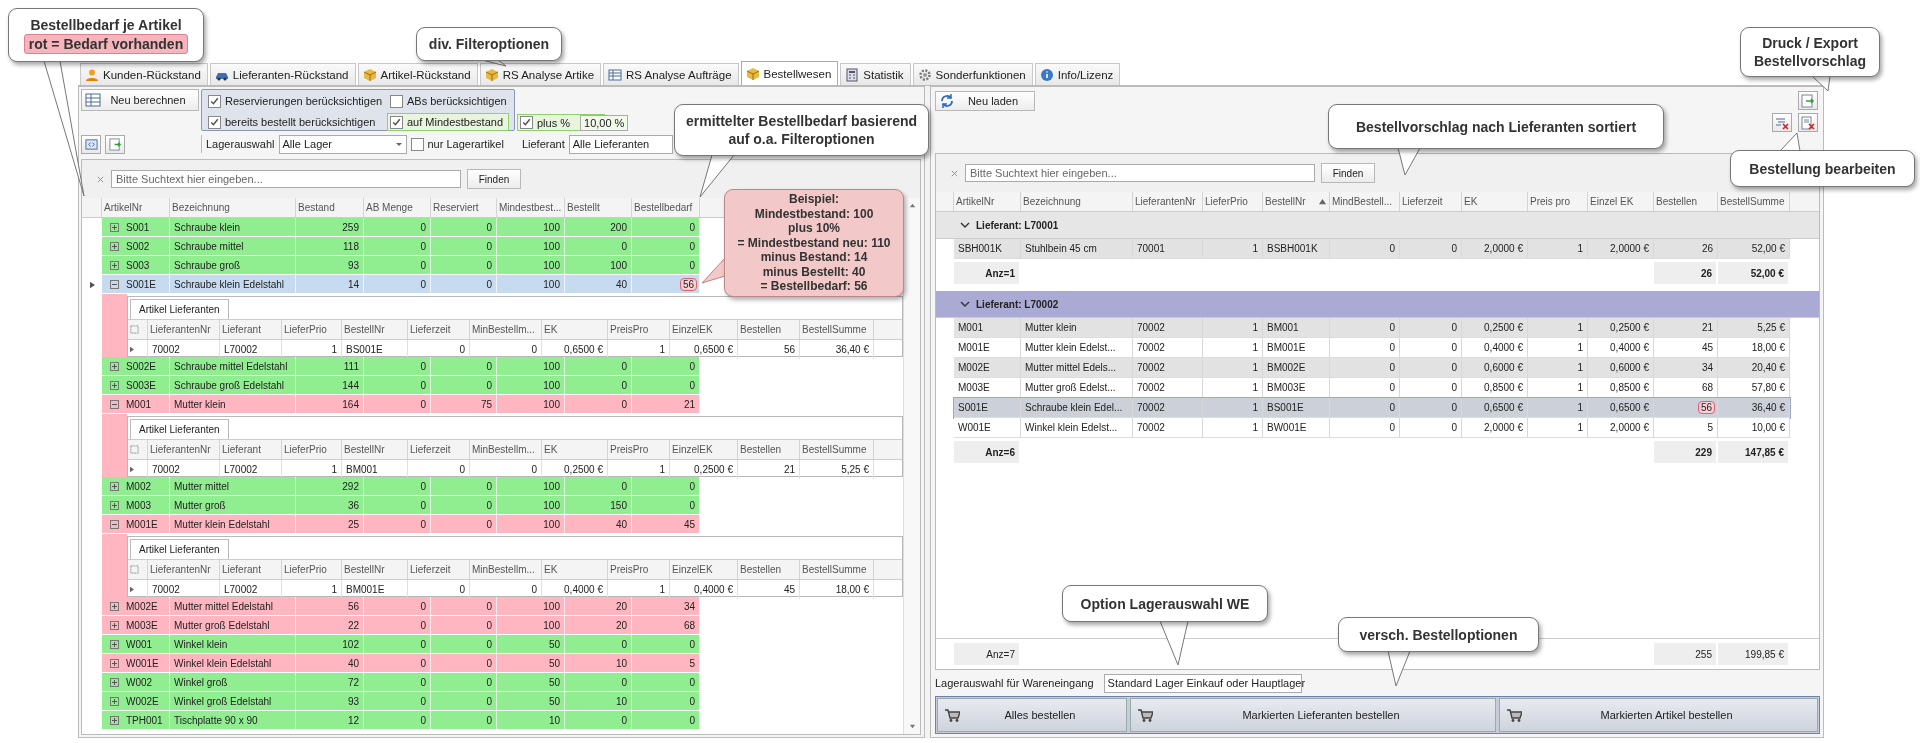 This screenshot has width=1920, height=743. Describe the element at coordinates (671, 74) in the screenshot. I see `tab: RS Analyse Aufträge` at that location.